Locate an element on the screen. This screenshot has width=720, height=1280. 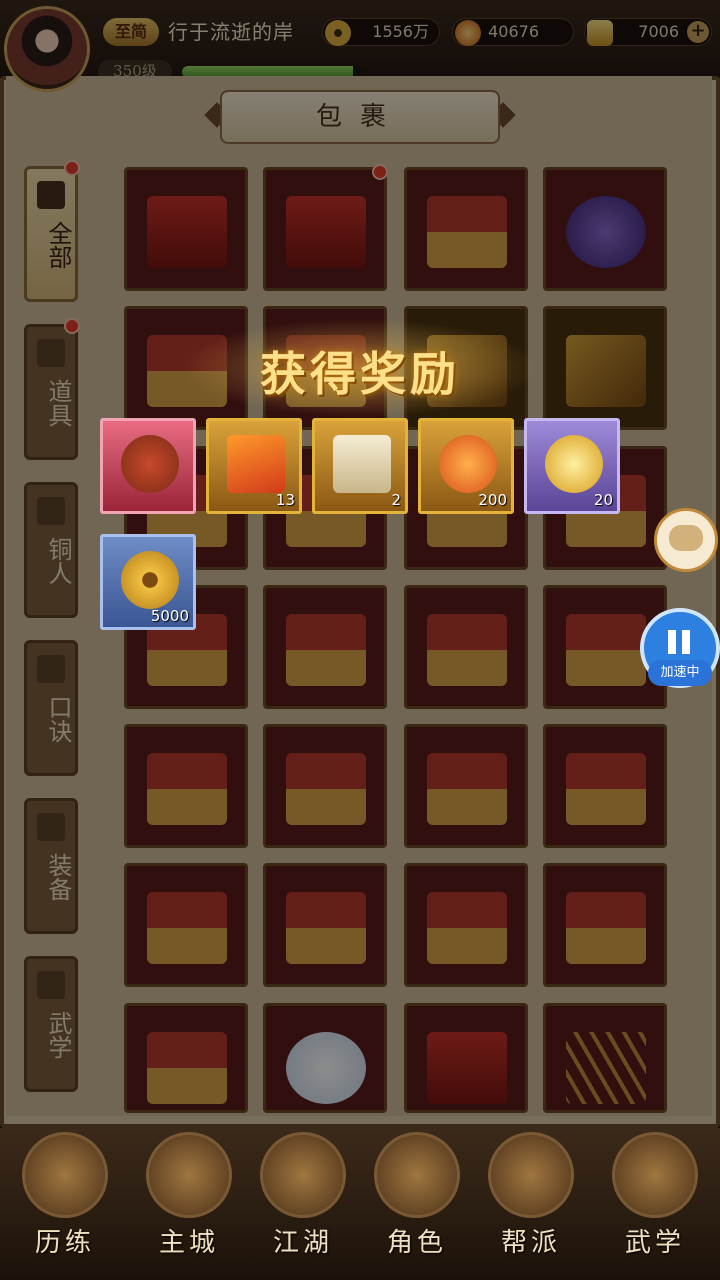
chat-button is located at coordinates (686, 540).